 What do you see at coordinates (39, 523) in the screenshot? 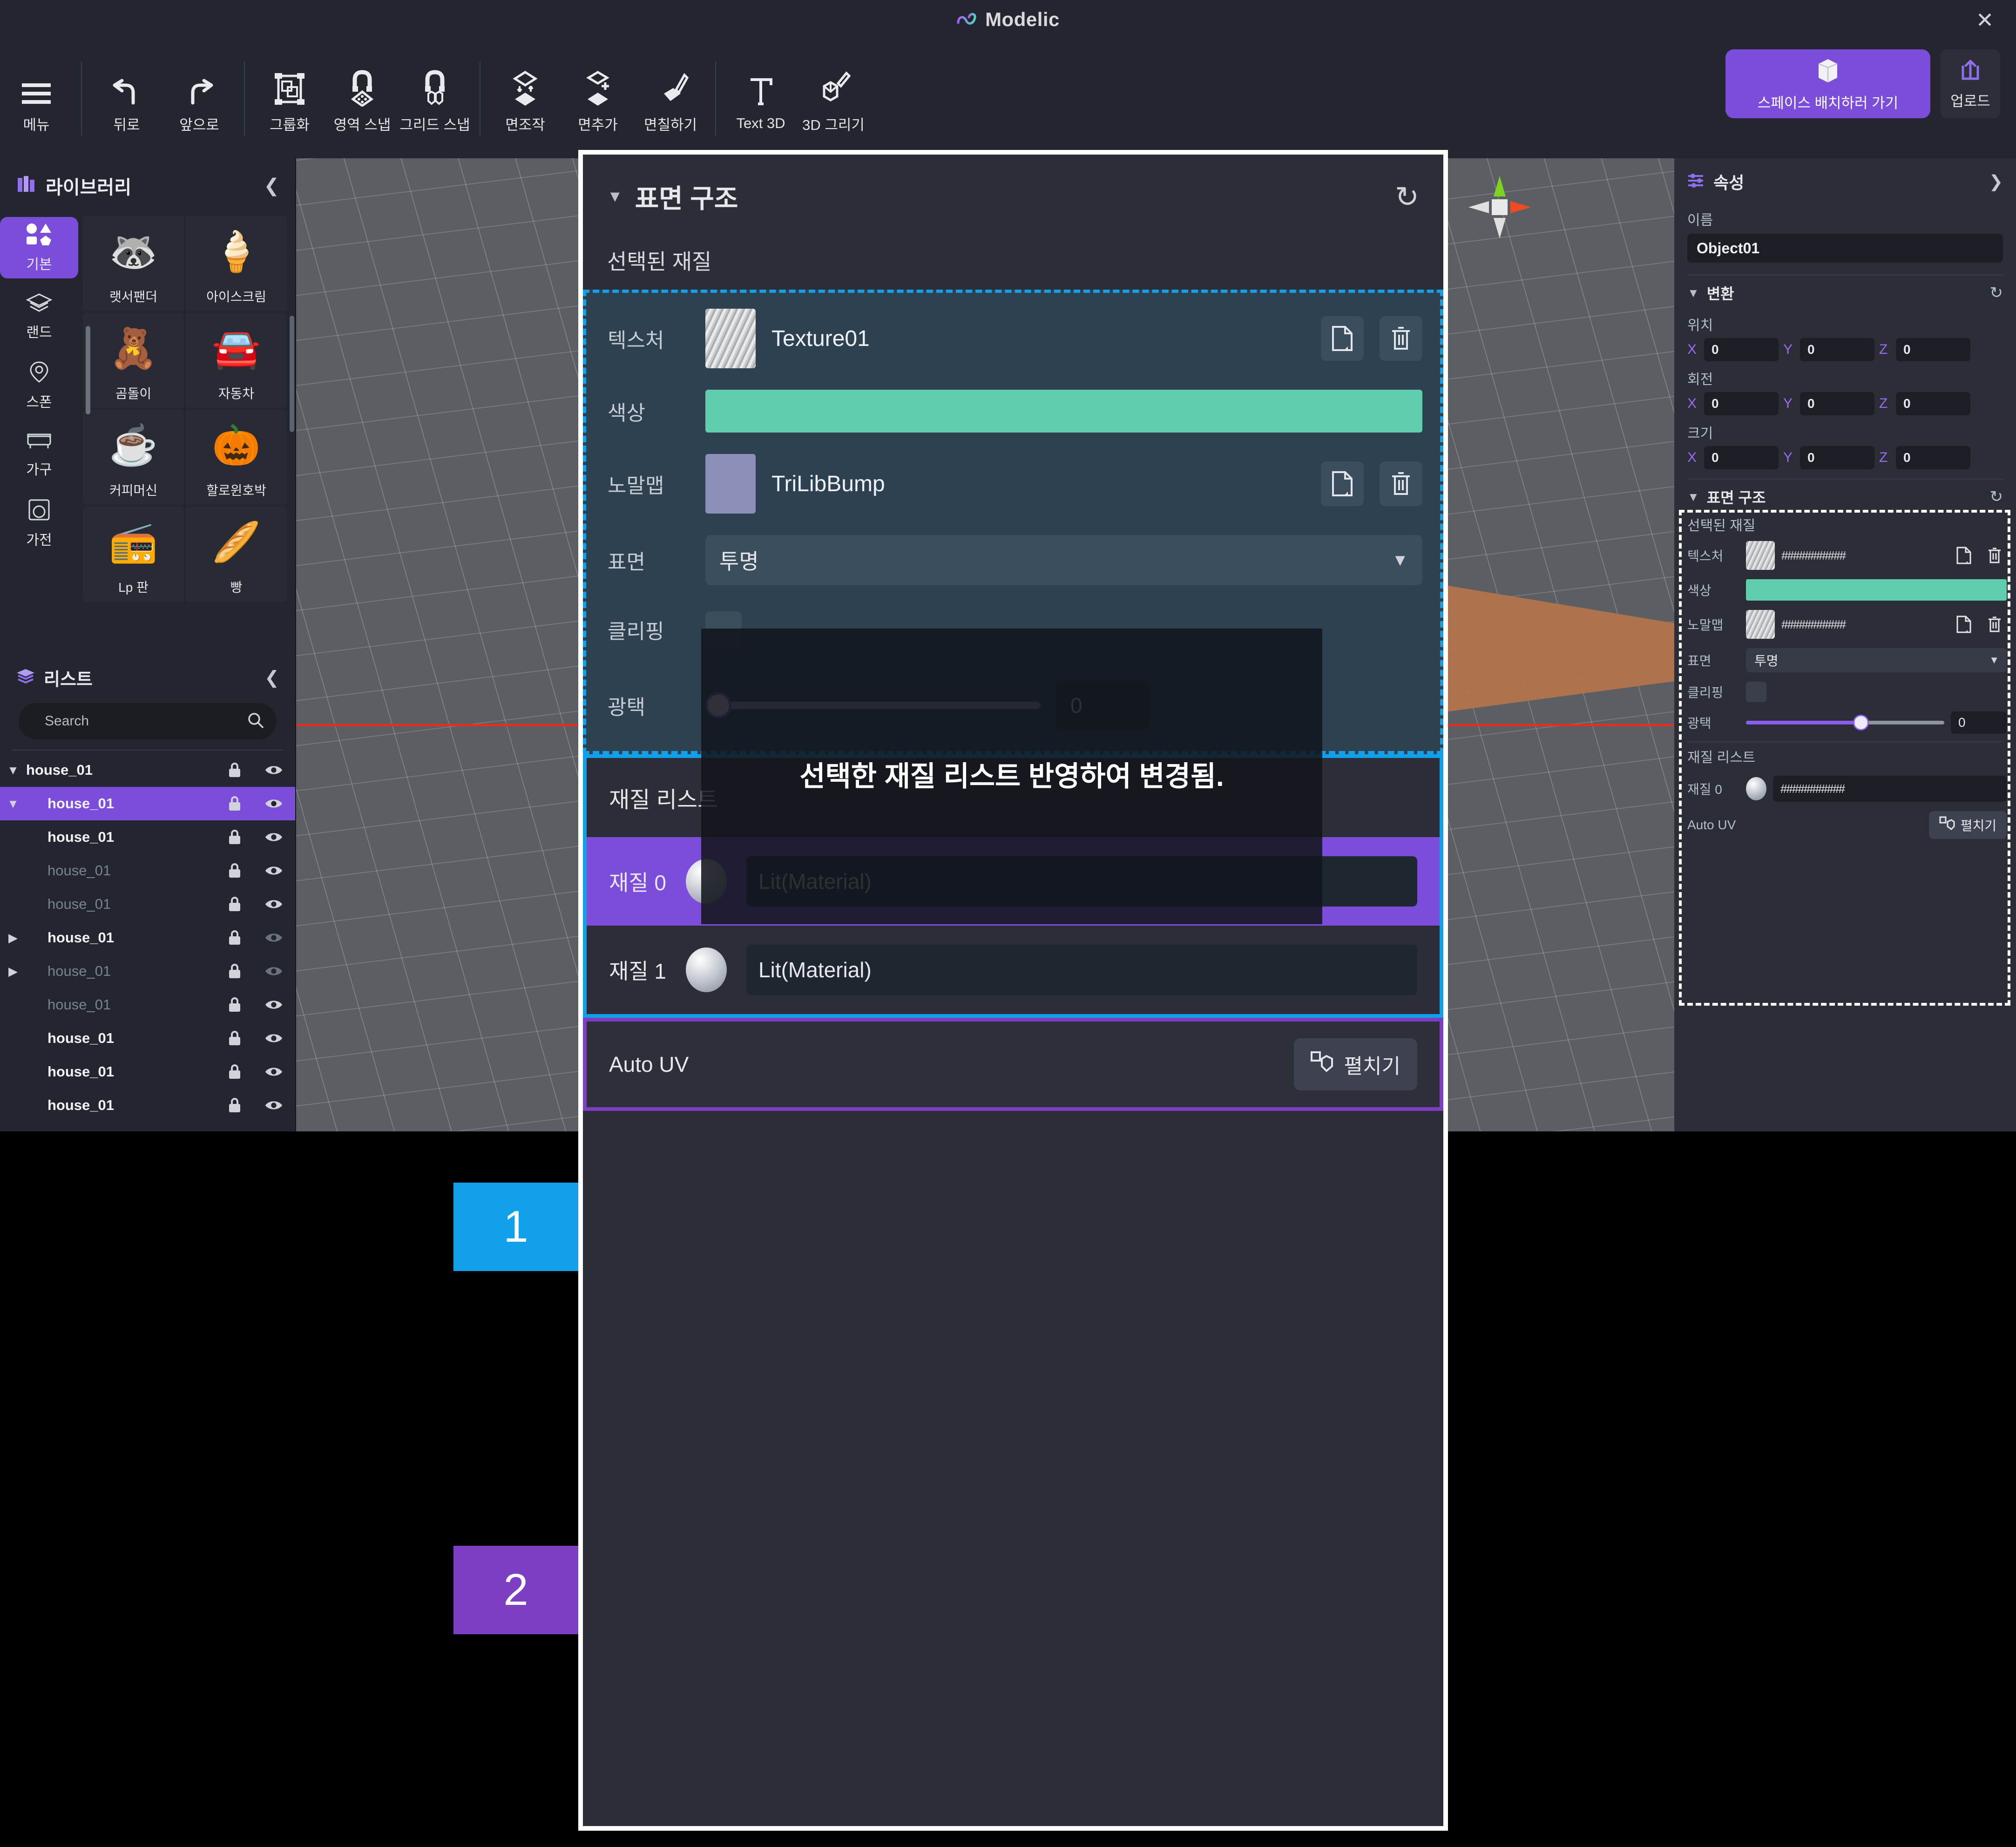
I see `sidebar-item-appliance: 가전` at bounding box center [39, 523].